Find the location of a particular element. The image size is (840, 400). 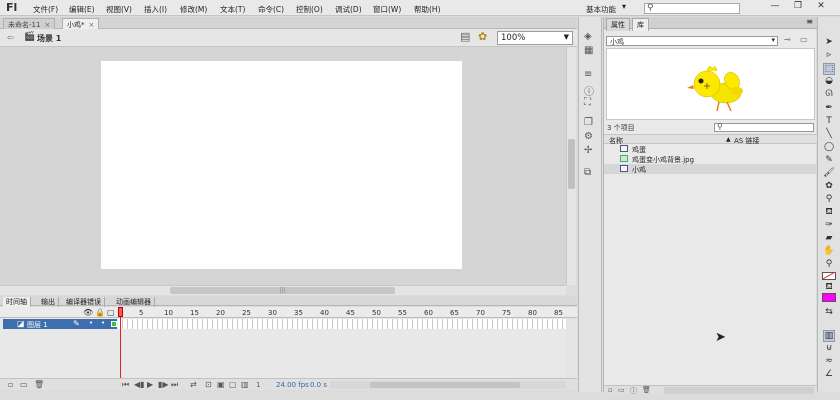

pen-tool-icon: ✒ is located at coordinates (829, 108).